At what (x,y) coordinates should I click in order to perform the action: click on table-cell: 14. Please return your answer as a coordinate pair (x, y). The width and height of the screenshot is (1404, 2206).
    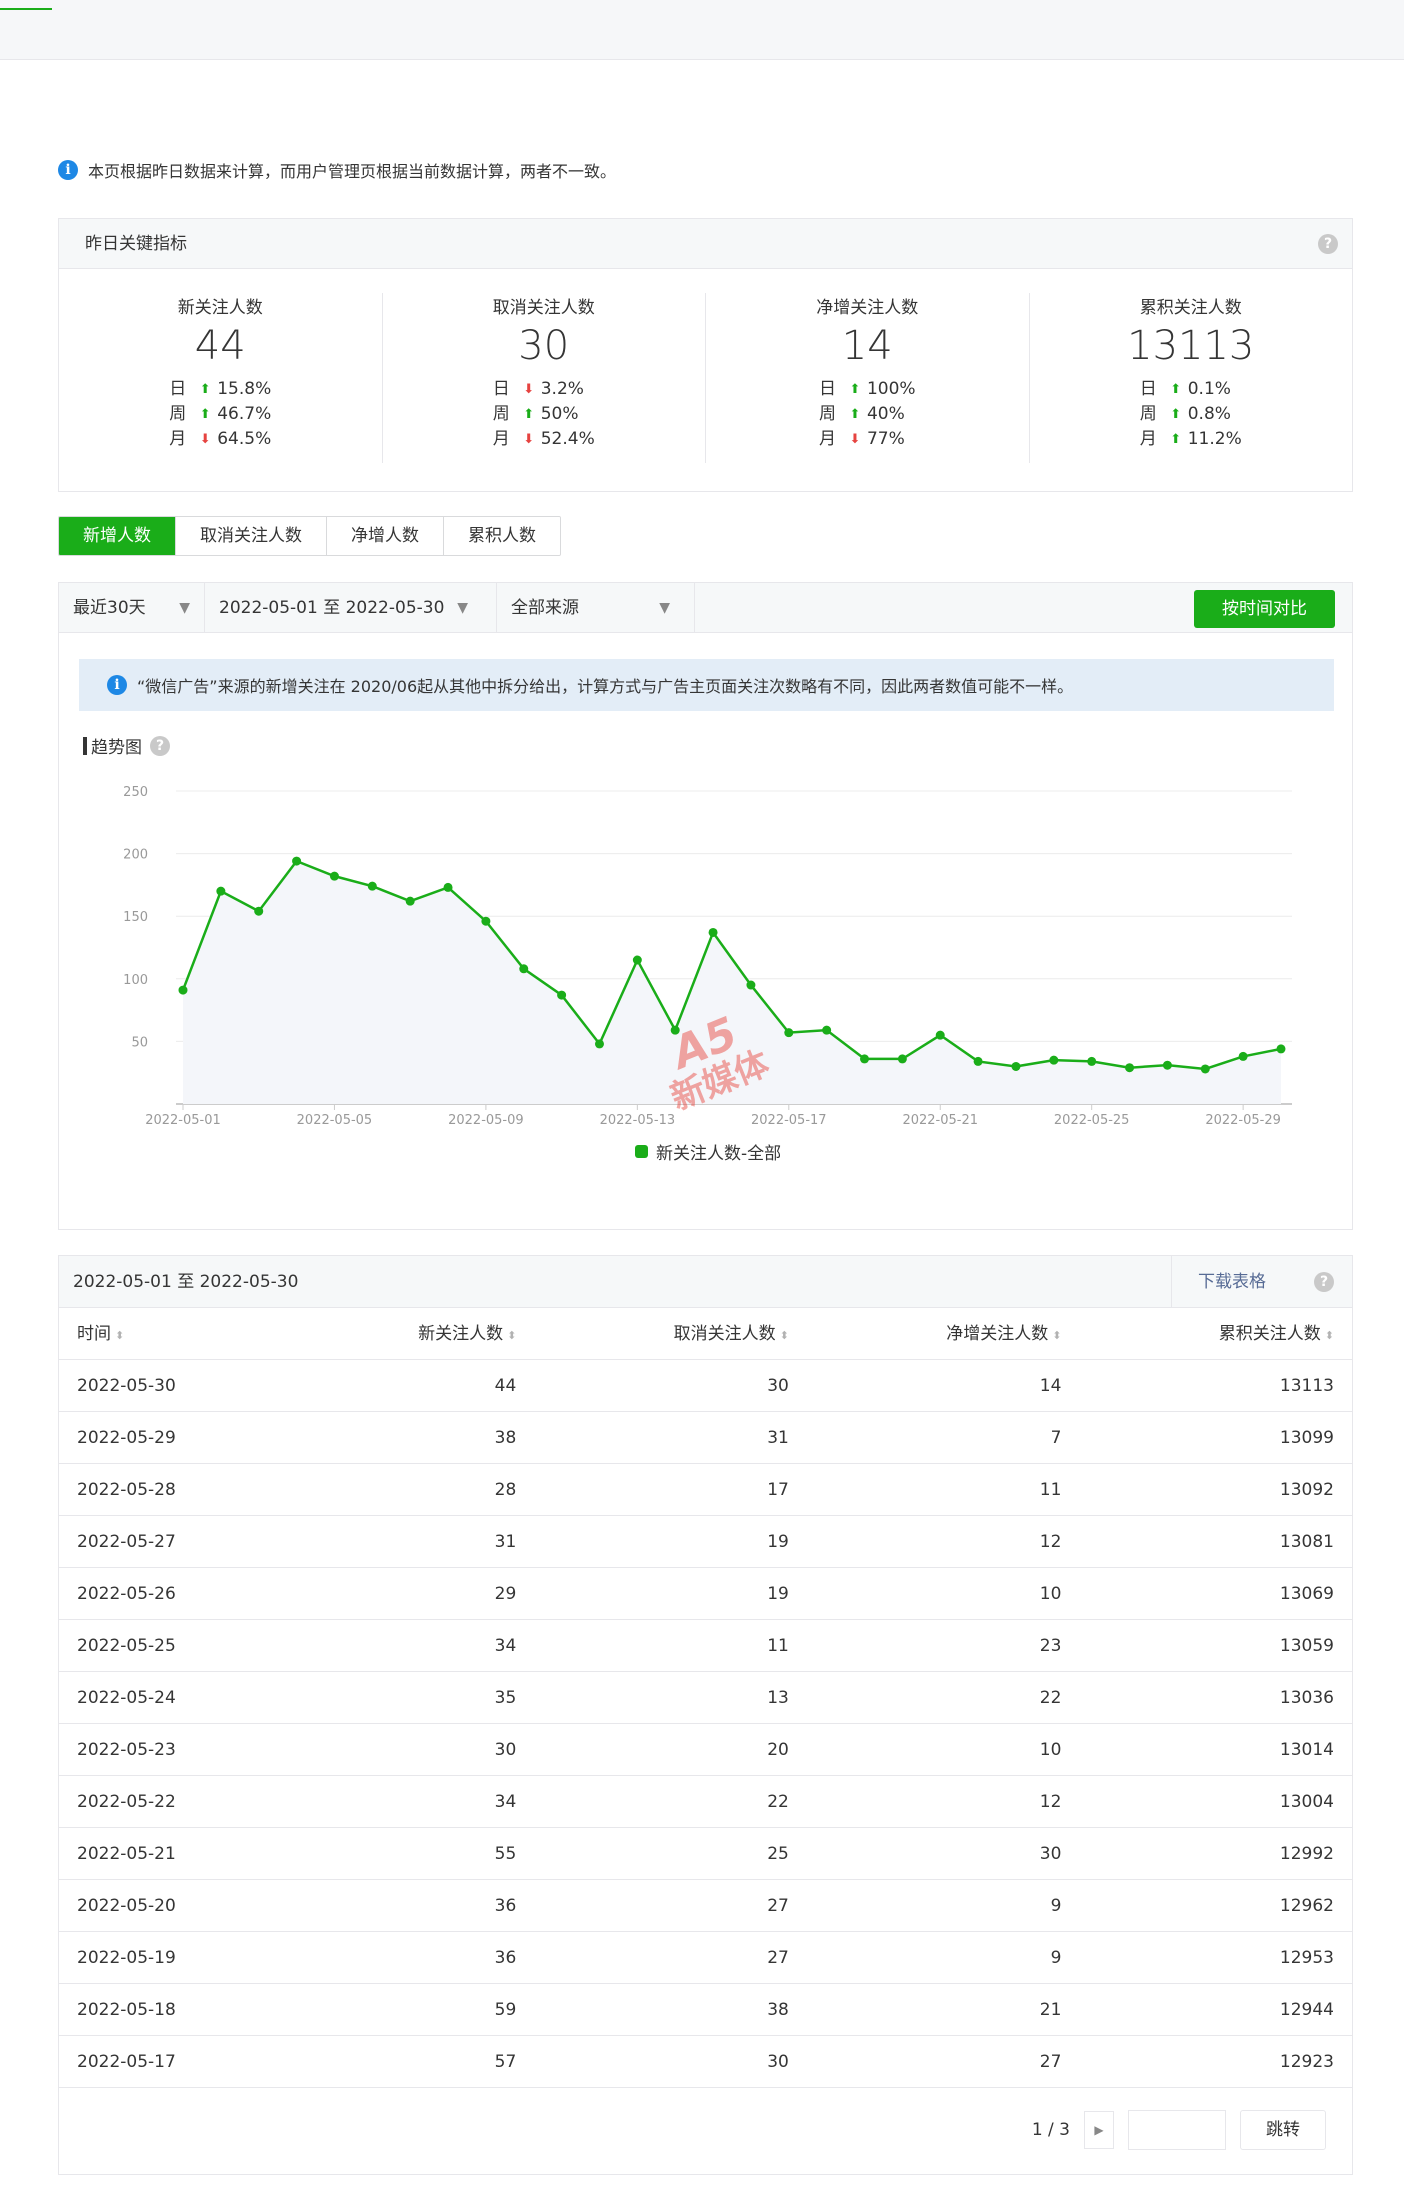
    Looking at the image, I should click on (1050, 1386).